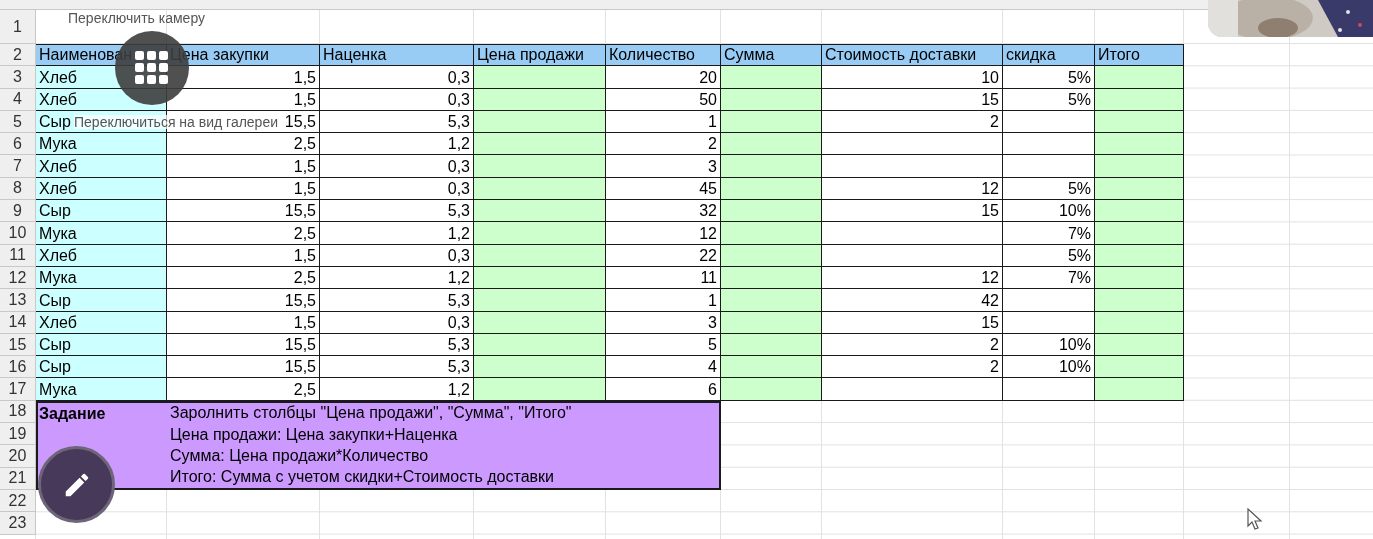 This screenshot has height=539, width=1373. I want to click on row-header: 23, so click(18, 523).